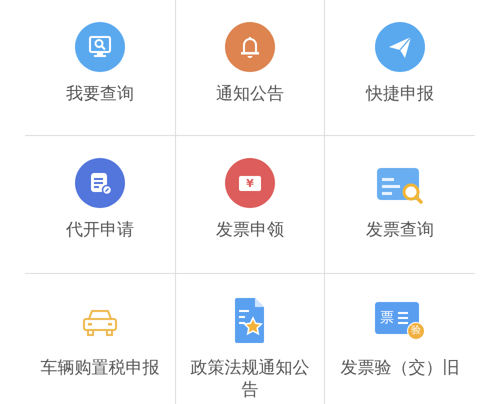 This screenshot has width=498, height=404. I want to click on menu-item: 代开申请, so click(100, 199).